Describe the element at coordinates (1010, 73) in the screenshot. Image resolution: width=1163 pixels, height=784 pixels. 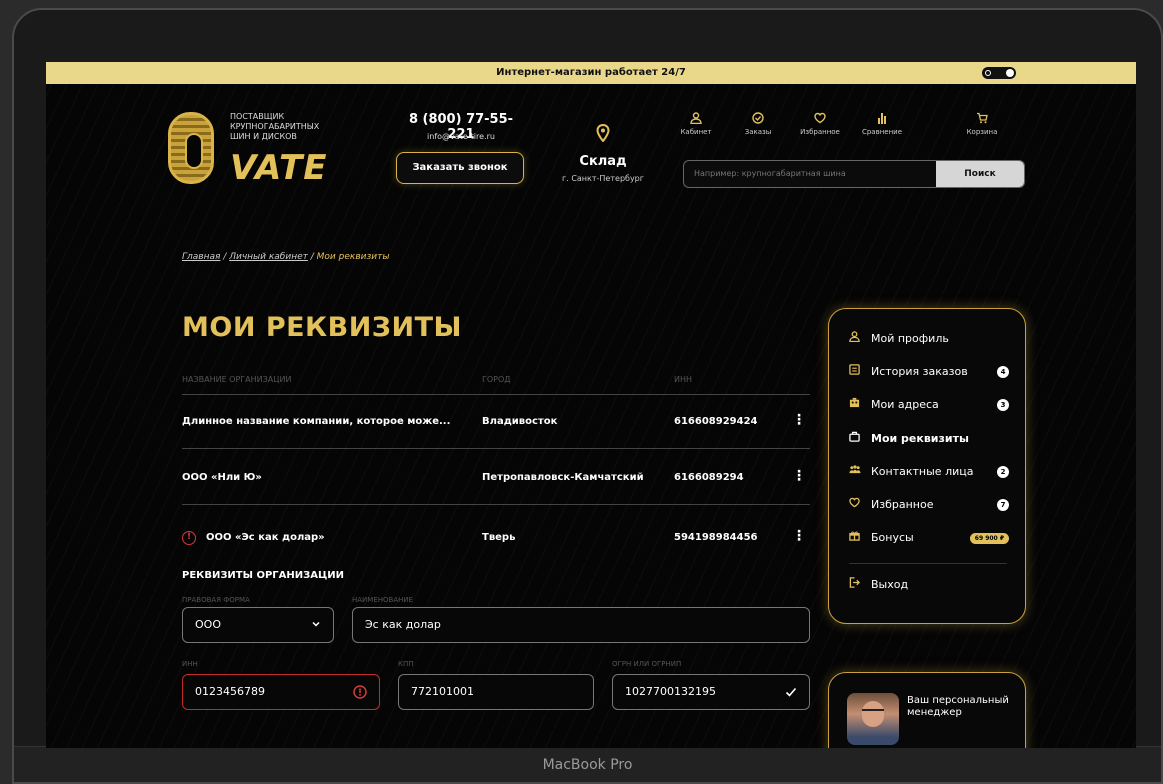
I see `toggle-knob` at that location.